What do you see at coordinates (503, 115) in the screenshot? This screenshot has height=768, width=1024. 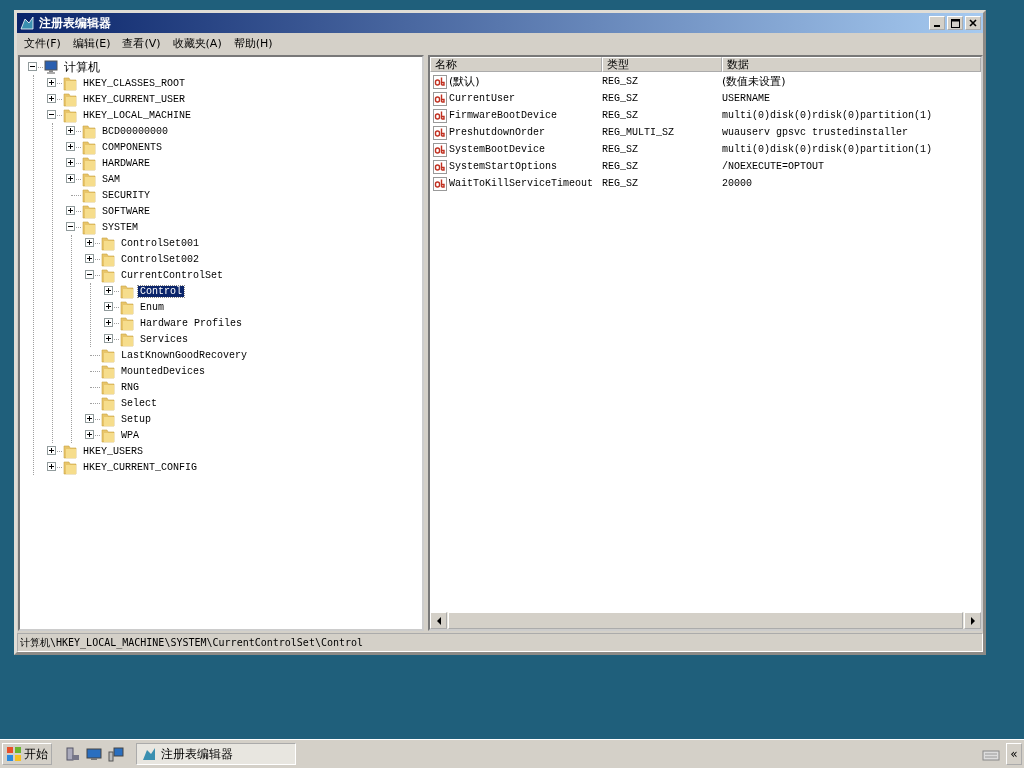 I see `value-name: FirmwareBootDevice` at bounding box center [503, 115].